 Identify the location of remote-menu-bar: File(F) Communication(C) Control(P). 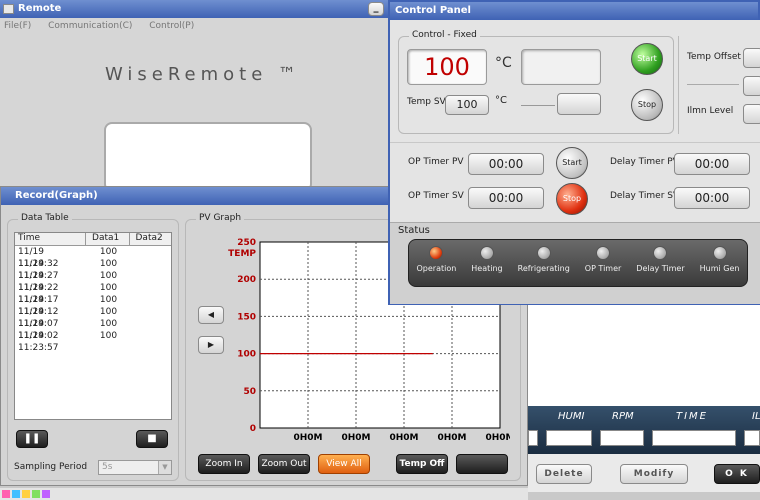
(195, 26).